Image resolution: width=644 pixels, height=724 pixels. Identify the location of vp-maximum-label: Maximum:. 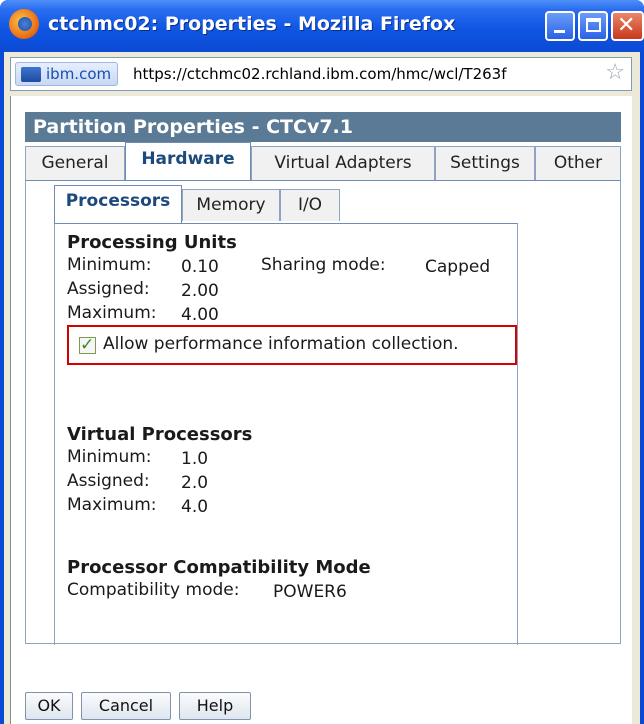
(112, 505).